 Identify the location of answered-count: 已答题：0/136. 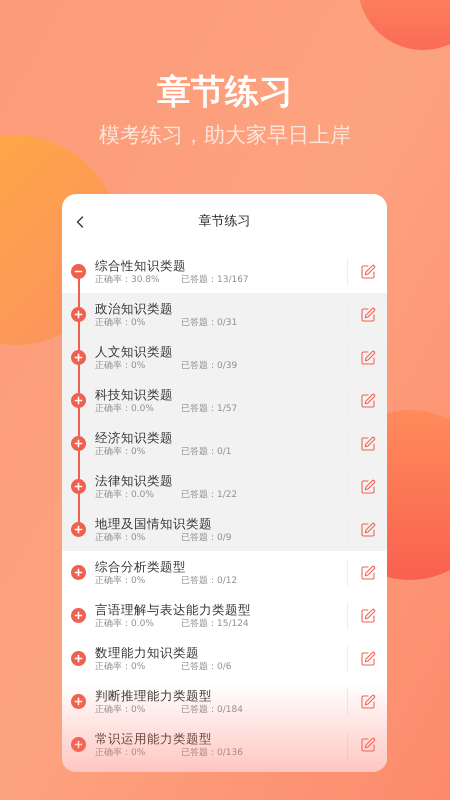
(212, 753).